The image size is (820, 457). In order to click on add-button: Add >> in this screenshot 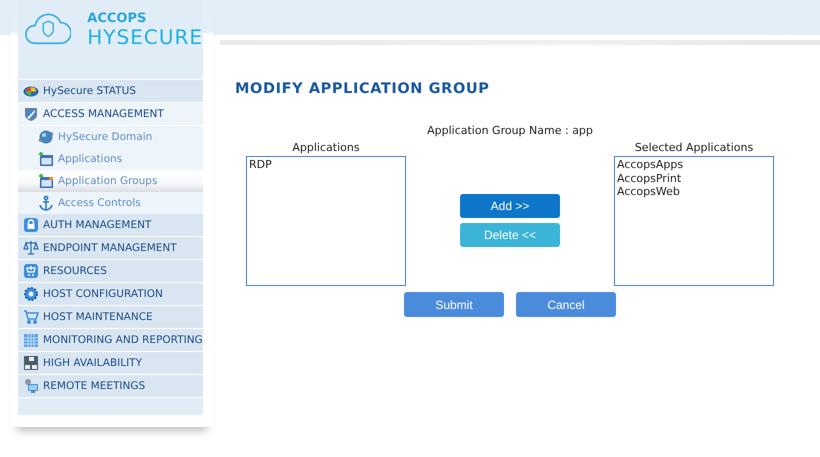, I will do `click(510, 206)`.